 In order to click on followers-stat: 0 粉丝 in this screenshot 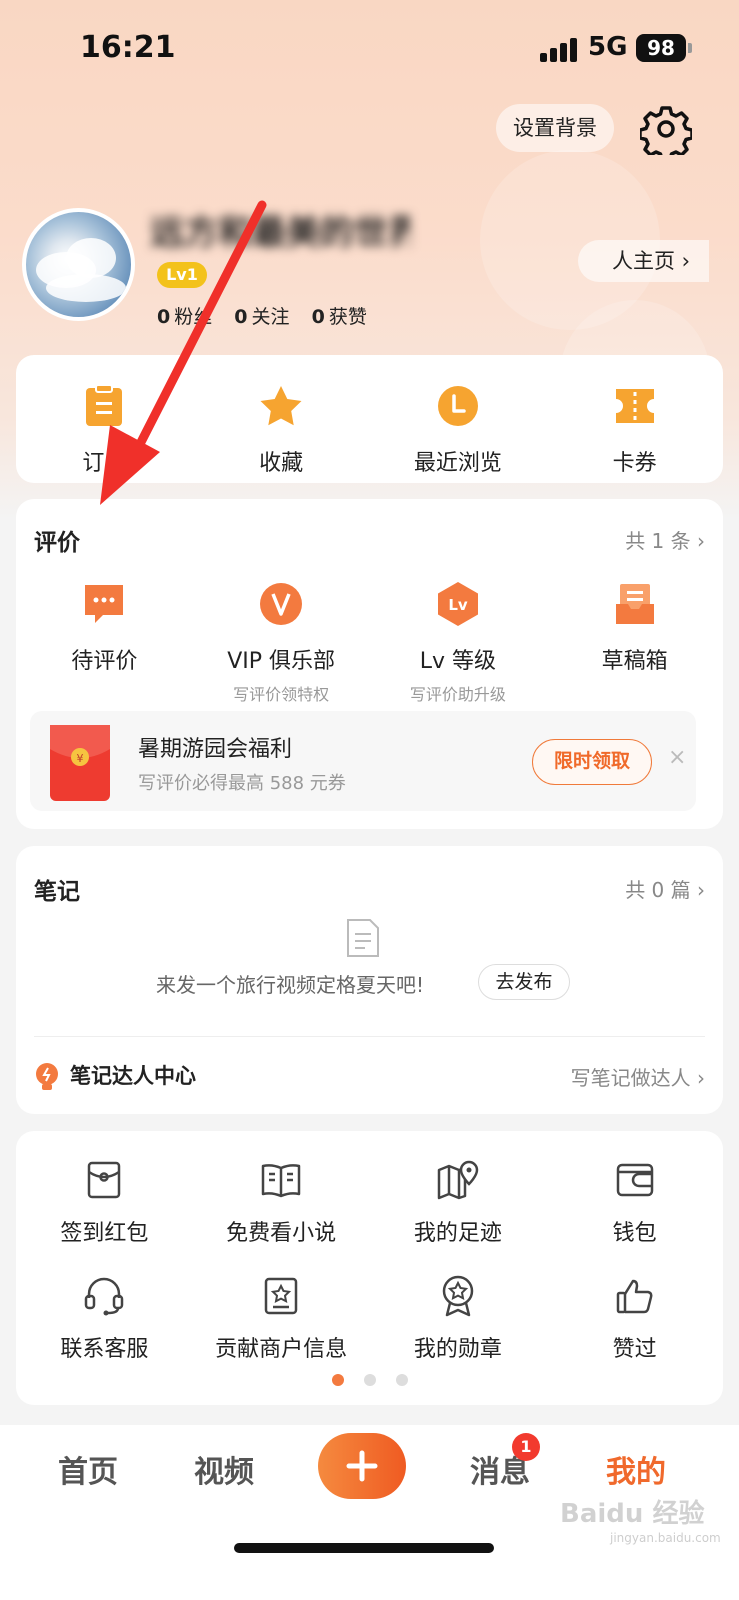, I will do `click(184, 317)`.